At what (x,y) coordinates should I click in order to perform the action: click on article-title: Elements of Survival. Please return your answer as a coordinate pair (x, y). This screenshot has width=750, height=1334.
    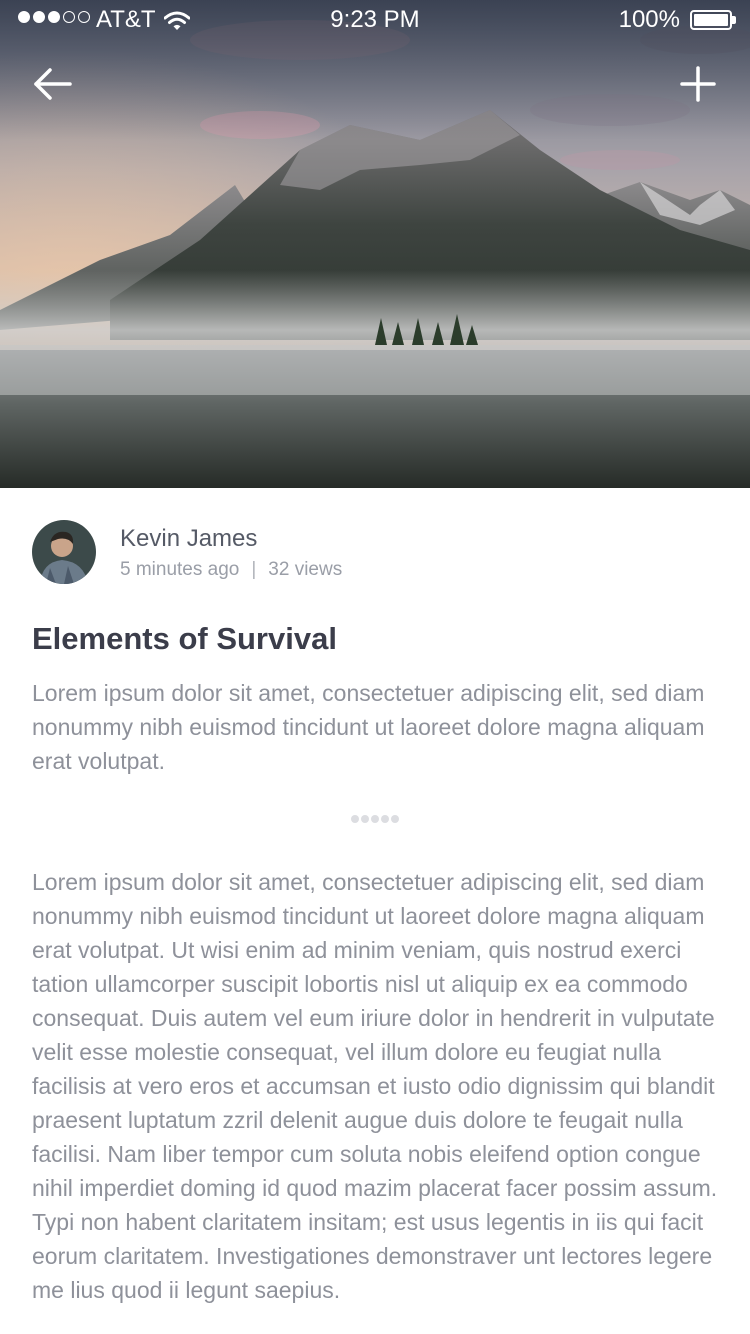
    Looking at the image, I should click on (184, 638).